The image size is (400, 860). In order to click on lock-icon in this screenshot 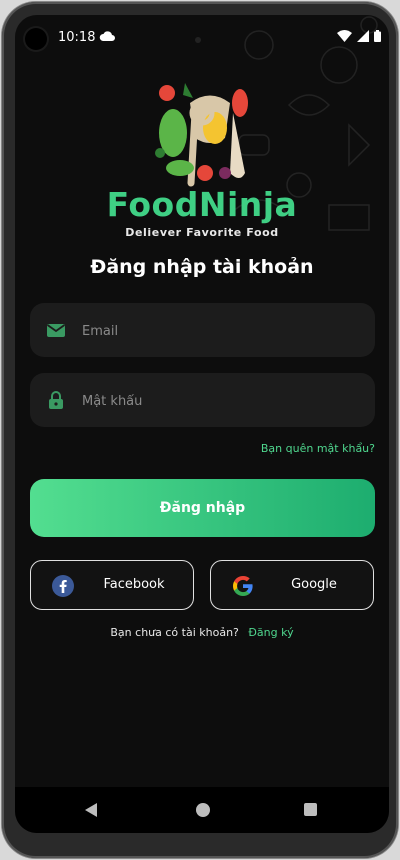, I will do `click(56, 400)`.